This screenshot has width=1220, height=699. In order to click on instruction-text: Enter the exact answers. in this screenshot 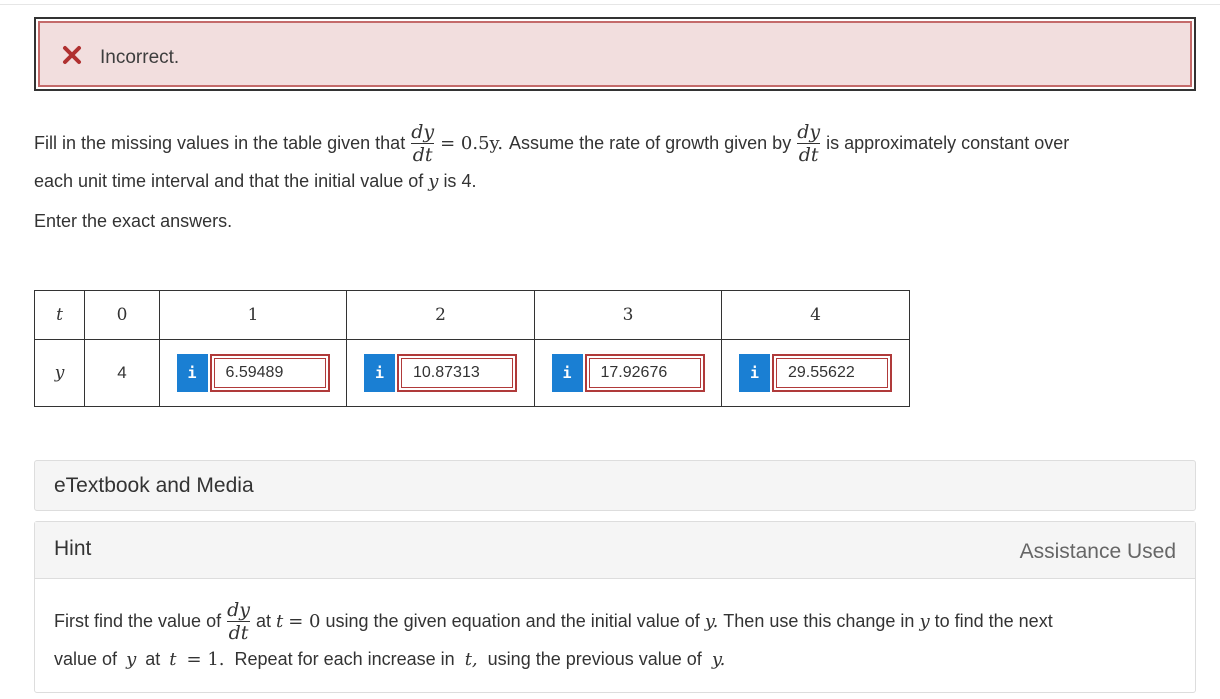, I will do `click(133, 221)`.